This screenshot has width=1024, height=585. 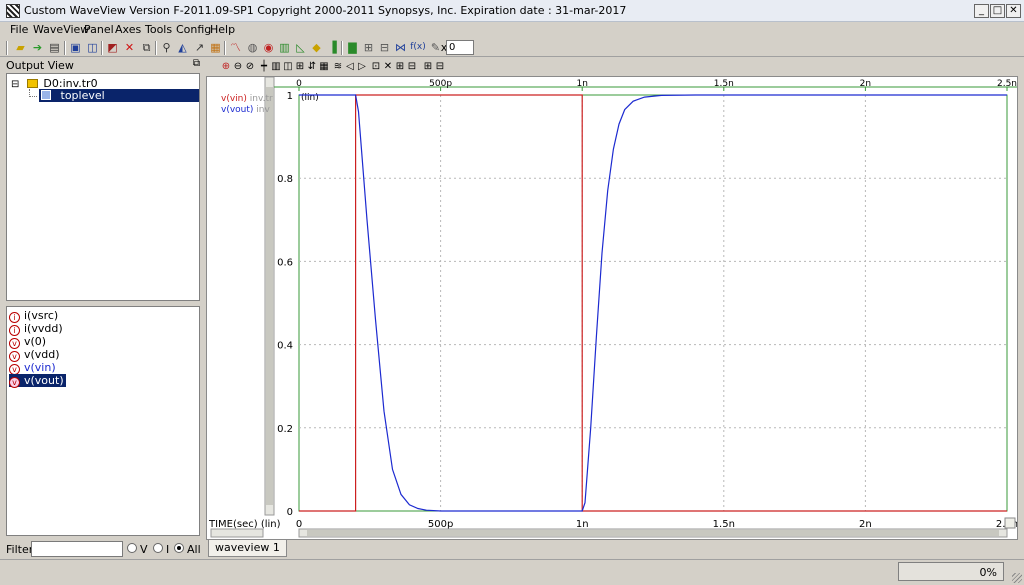 I want to click on save-all-icon: ◫, so click(x=92, y=47).